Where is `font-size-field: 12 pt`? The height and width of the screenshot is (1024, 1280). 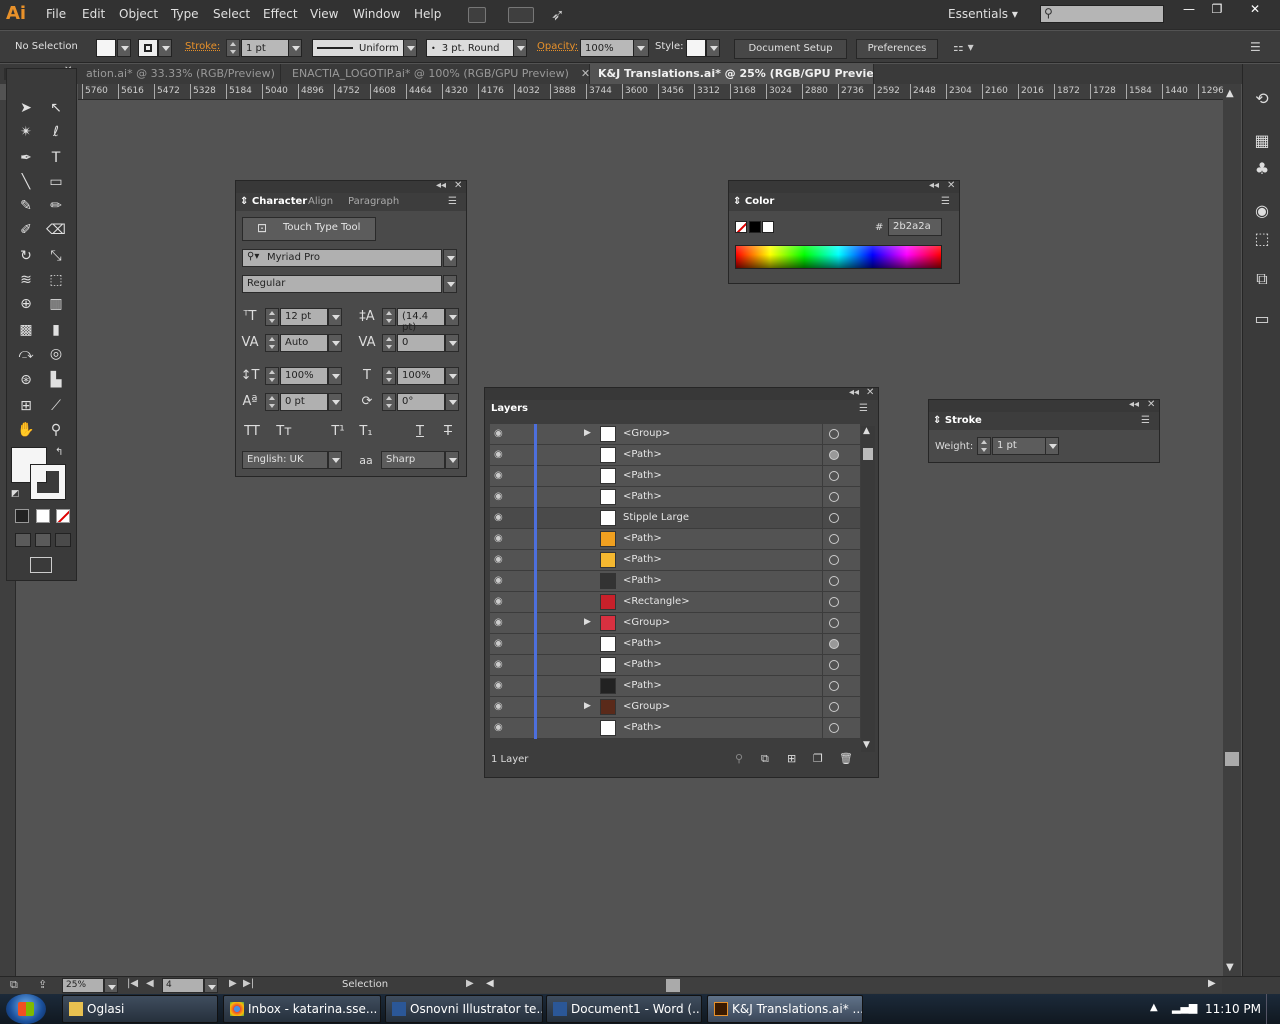 font-size-field: 12 pt is located at coordinates (304, 317).